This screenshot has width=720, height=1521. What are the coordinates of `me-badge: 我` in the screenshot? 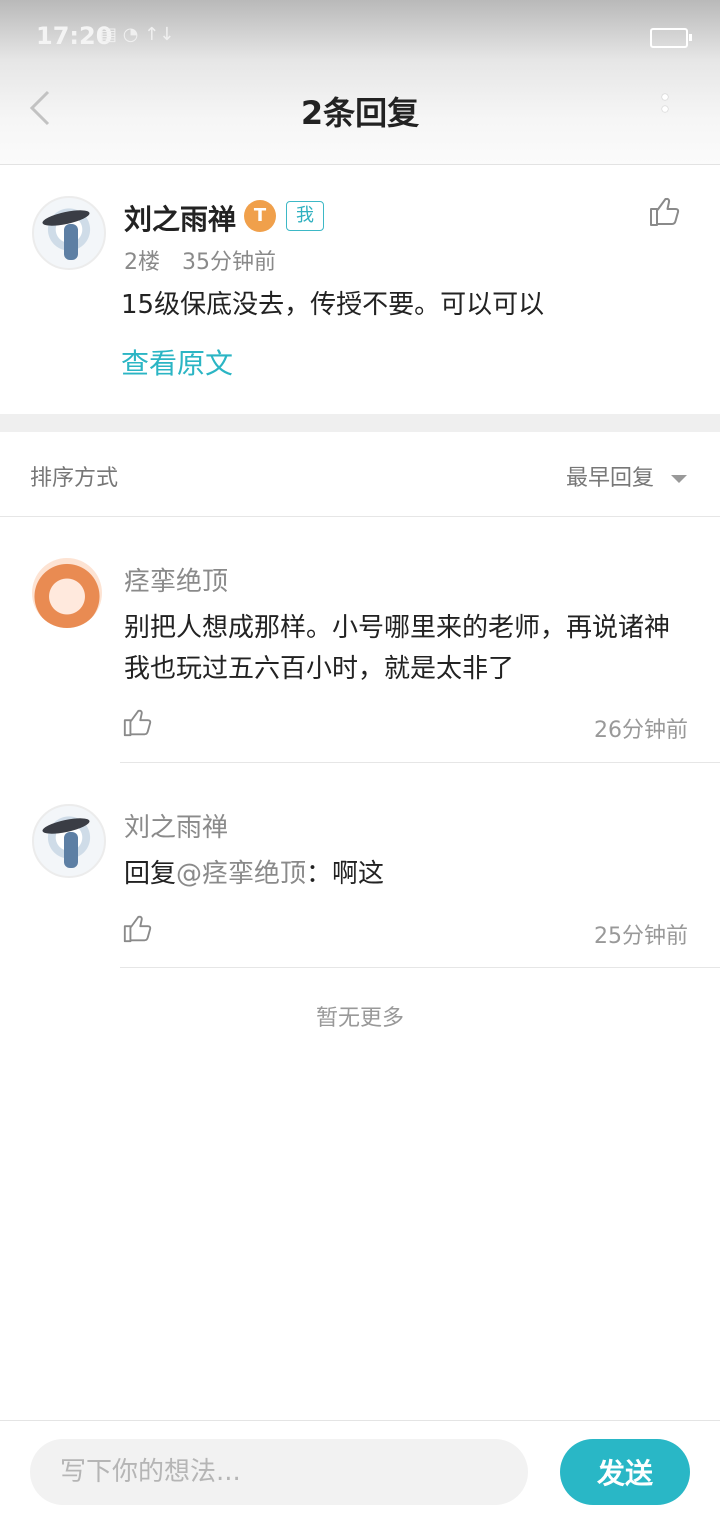 It's located at (305, 216).